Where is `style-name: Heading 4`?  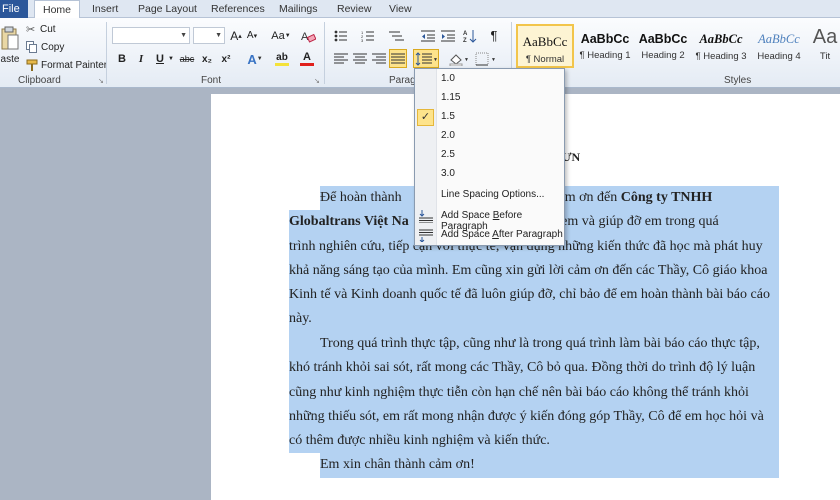
style-name: Heading 4 is located at coordinates (779, 56).